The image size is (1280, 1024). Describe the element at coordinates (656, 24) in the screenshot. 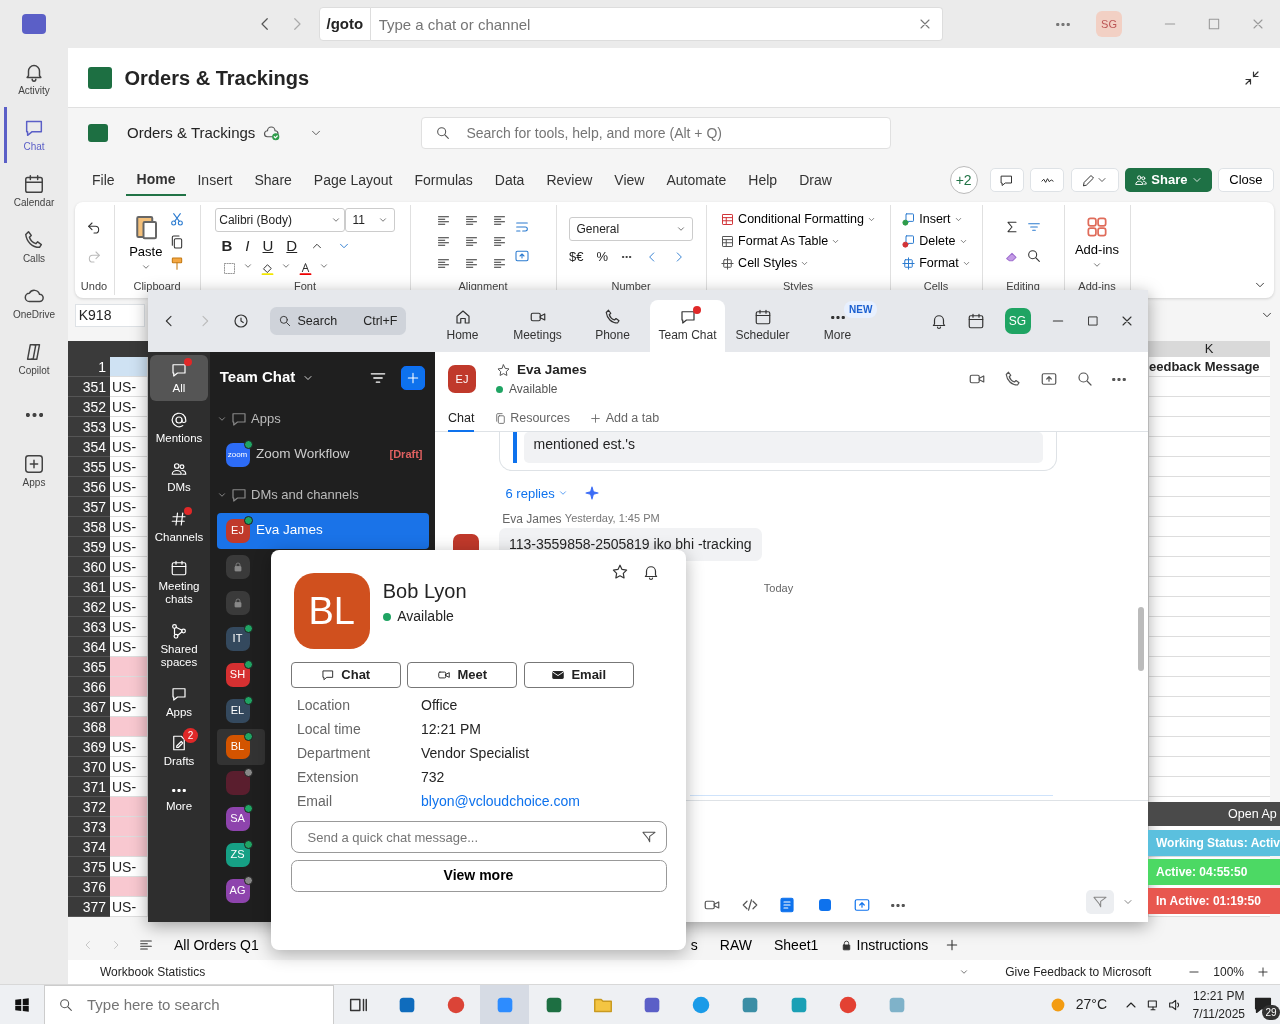

I see `search-field: Type a chat or channel` at that location.